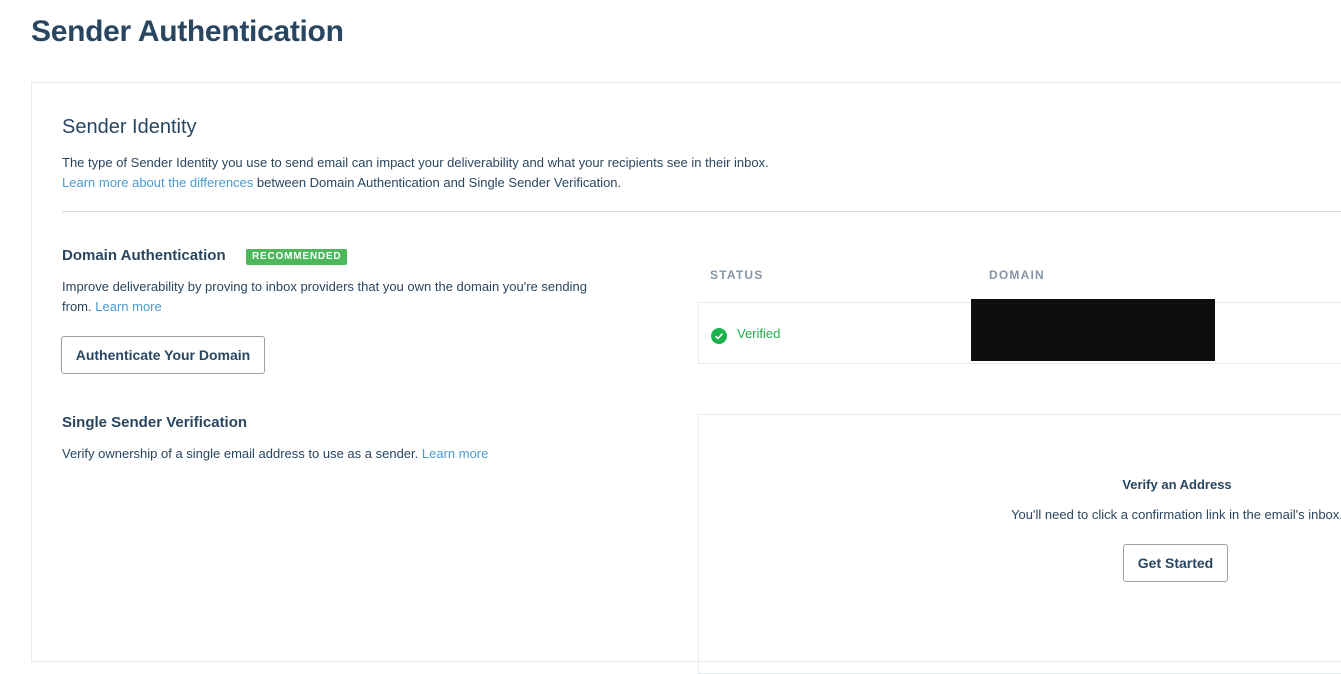 Image resolution: width=1341 pixels, height=674 pixels. I want to click on recommended-badge: RECOMMENDED, so click(297, 257).